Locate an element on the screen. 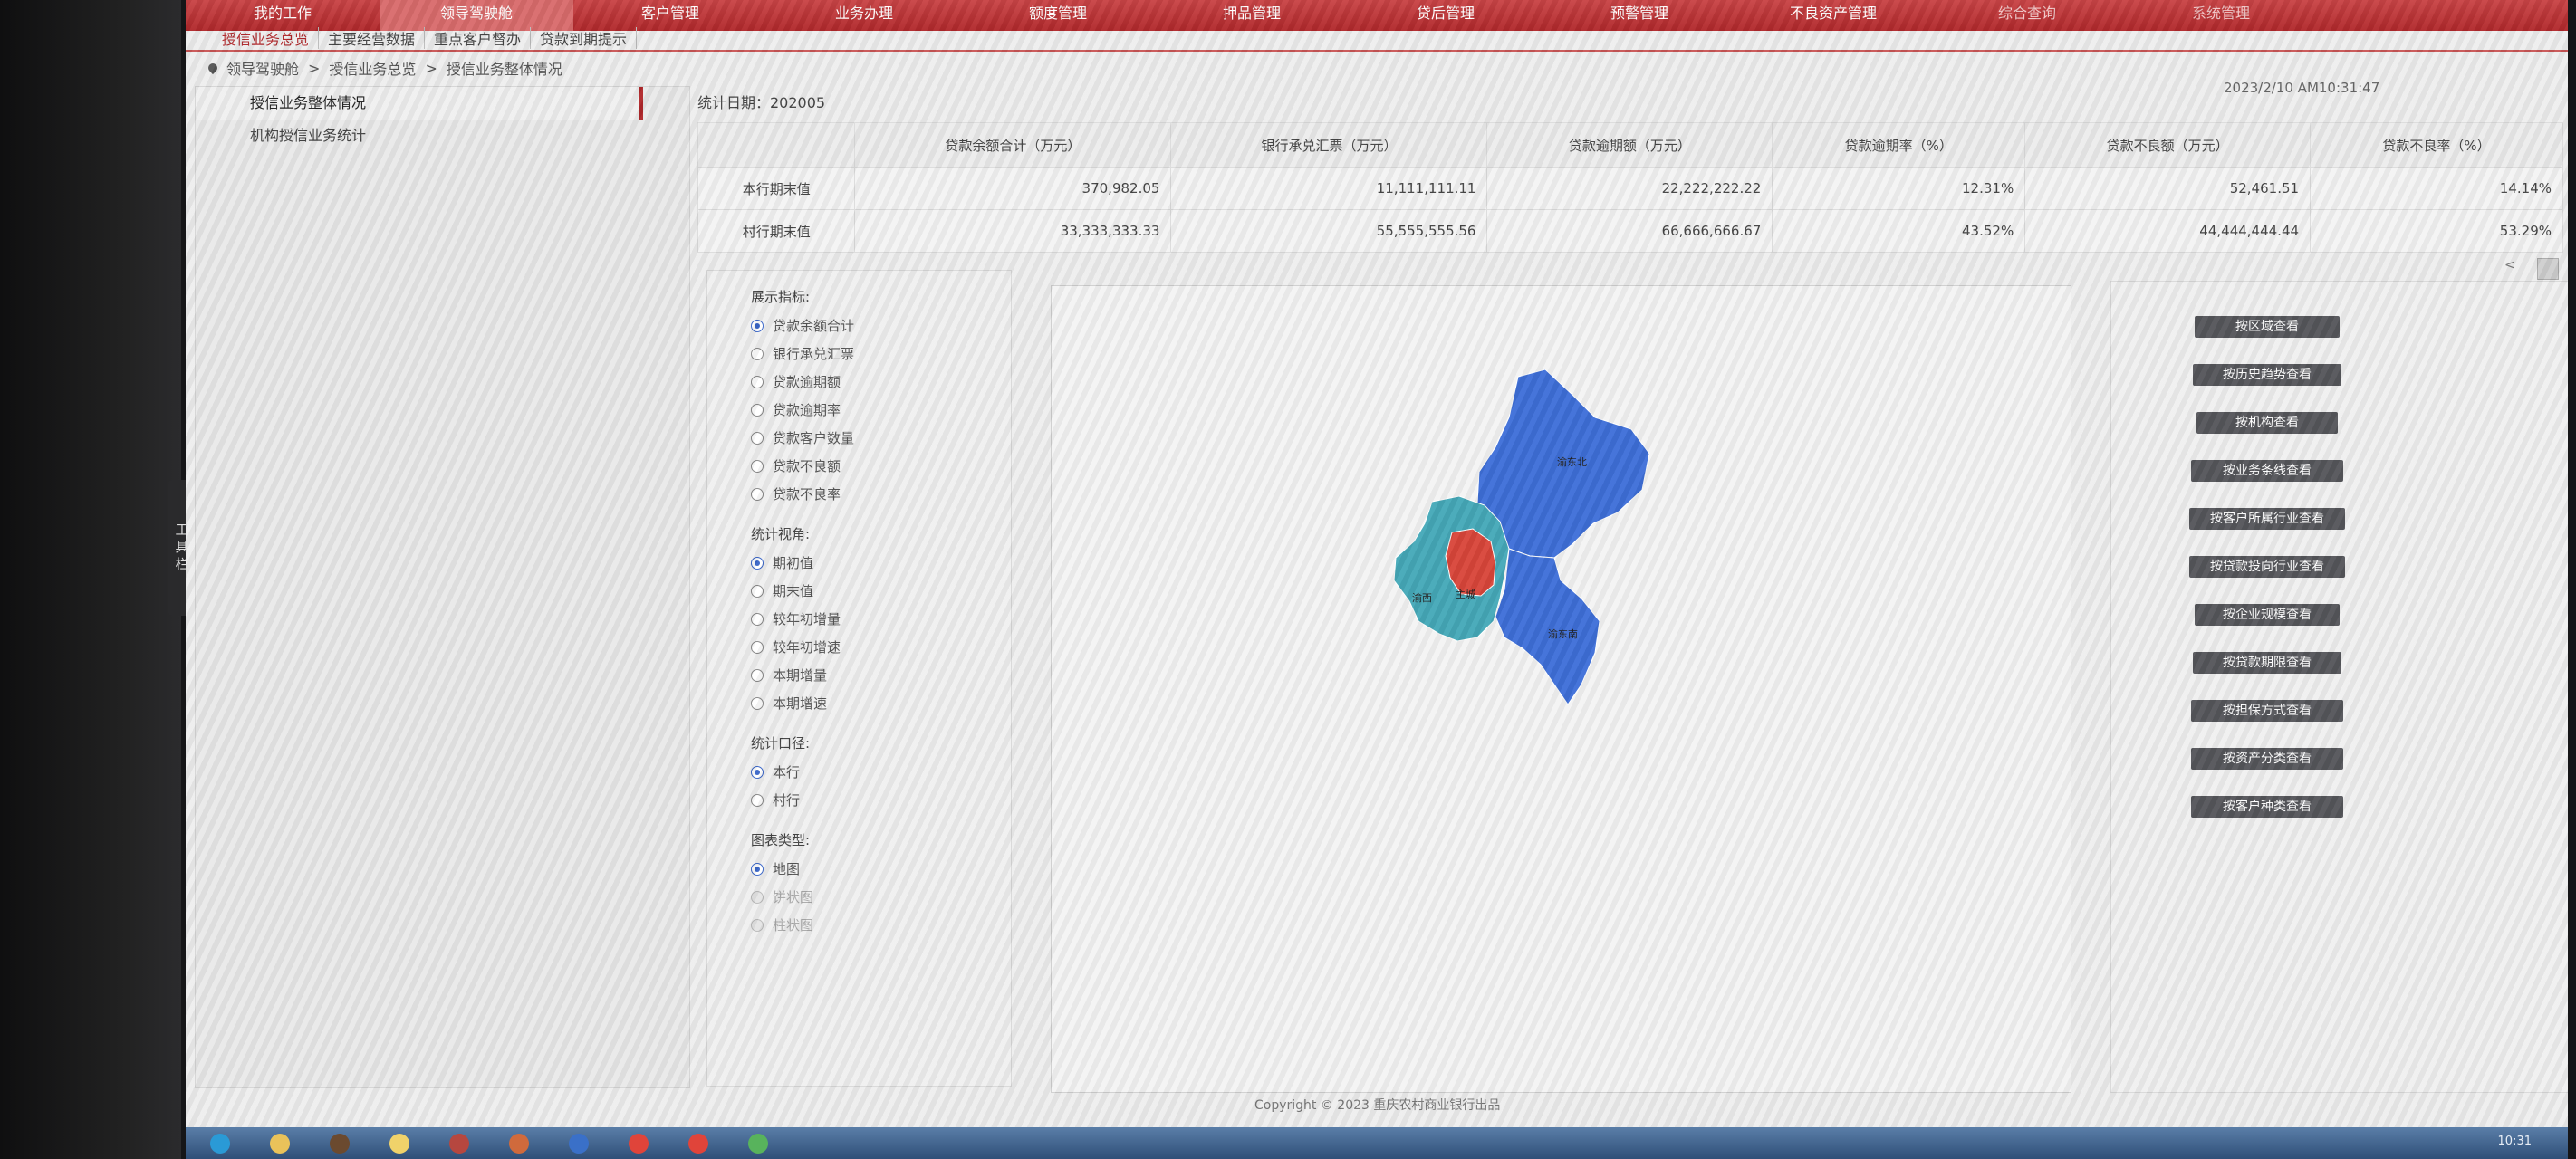 This screenshot has height=1159, width=2576. stat-date: 统计日期：202005 is located at coordinates (761, 102).